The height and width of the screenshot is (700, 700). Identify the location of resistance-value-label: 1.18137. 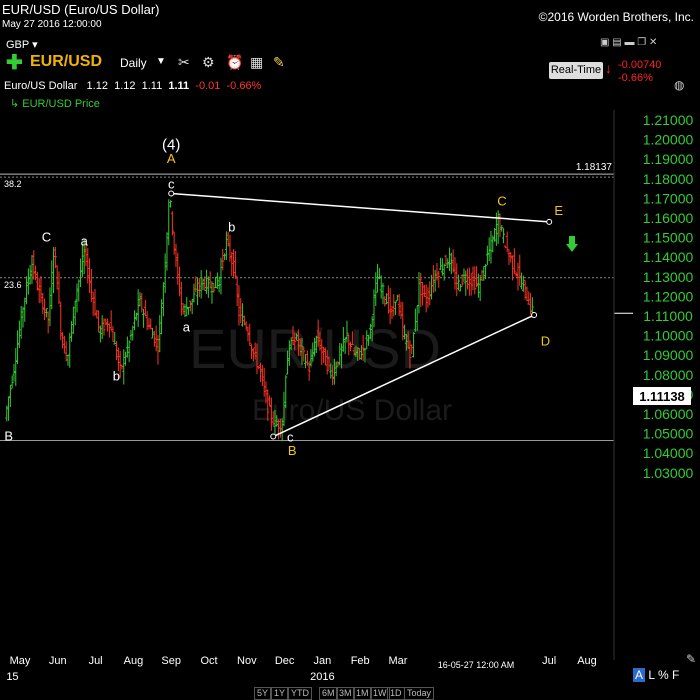
(594, 167).